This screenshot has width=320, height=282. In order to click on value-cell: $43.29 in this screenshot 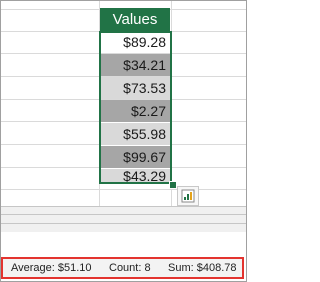, I will do `click(135, 176)`.